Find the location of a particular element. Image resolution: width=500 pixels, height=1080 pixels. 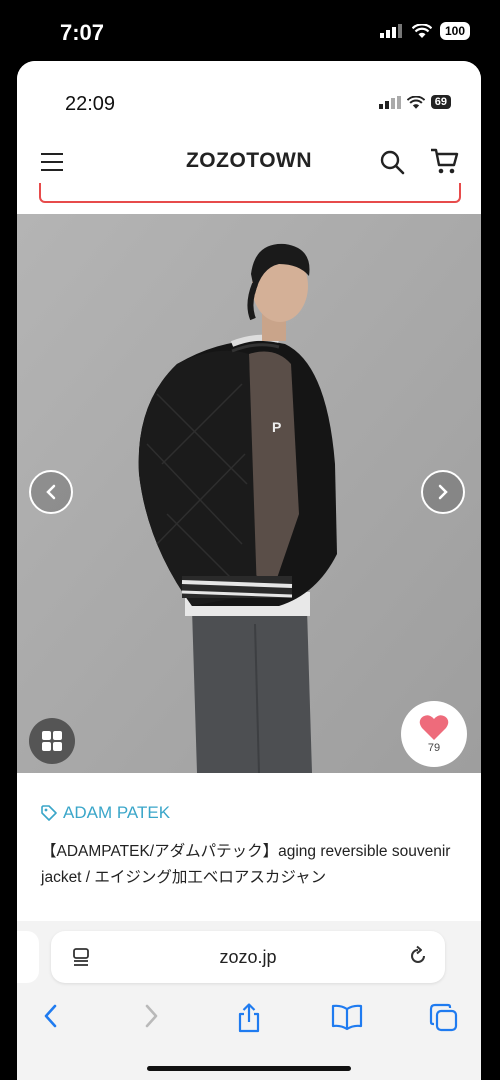

prev-image-button is located at coordinates (51, 492).